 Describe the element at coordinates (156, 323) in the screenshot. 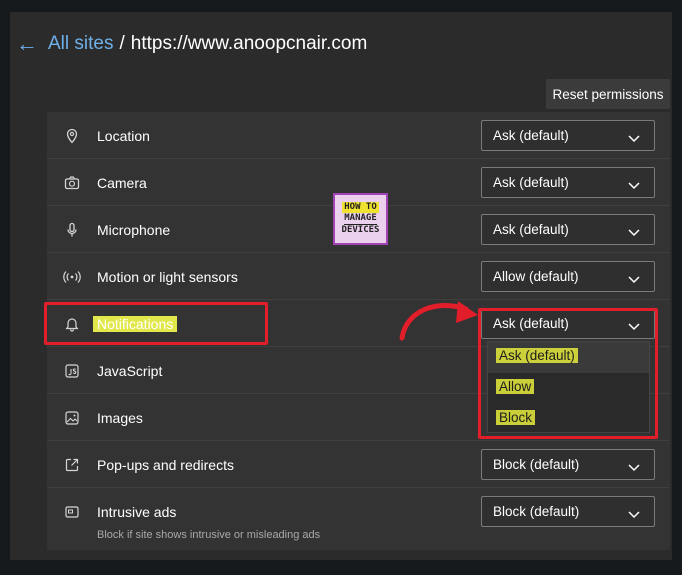

I see `annotation-box-notifications-label` at that location.